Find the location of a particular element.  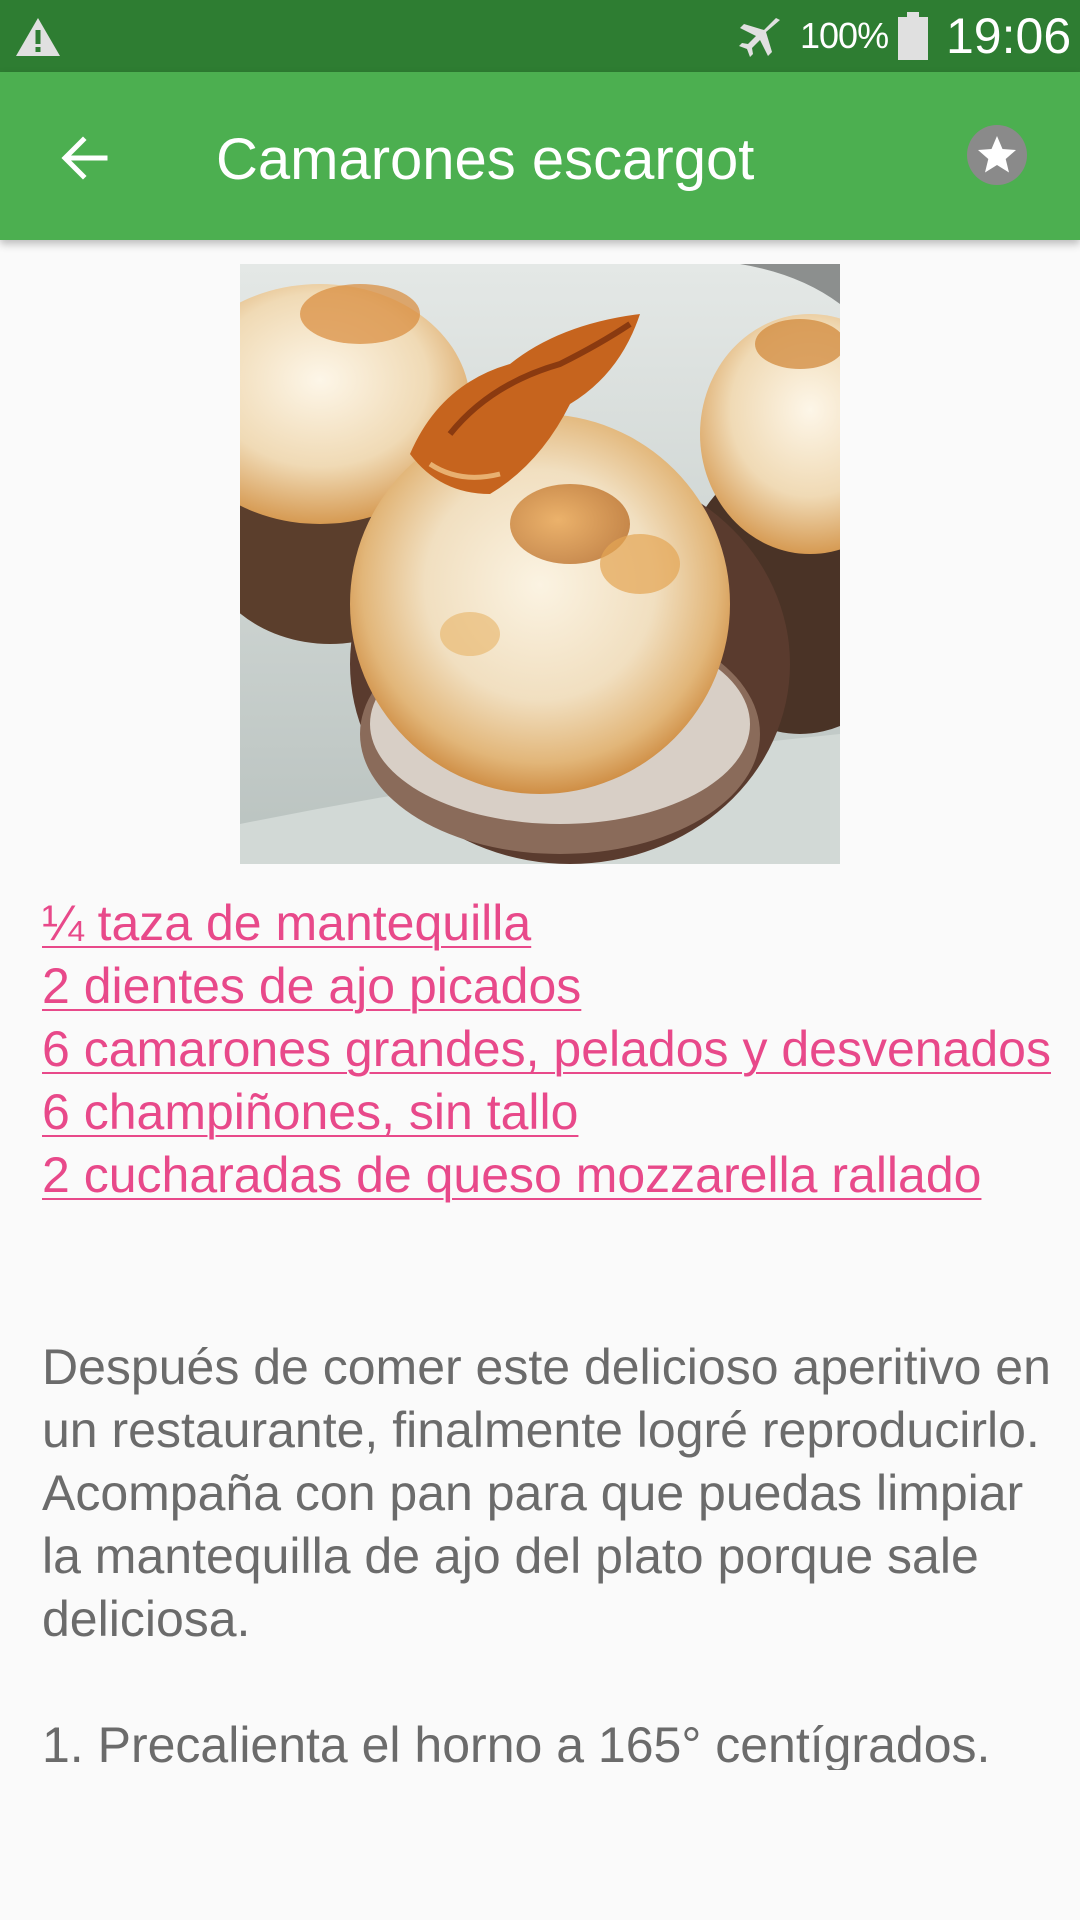

ingredient-link: 2 dientes de ajo picados is located at coordinates (552, 986).